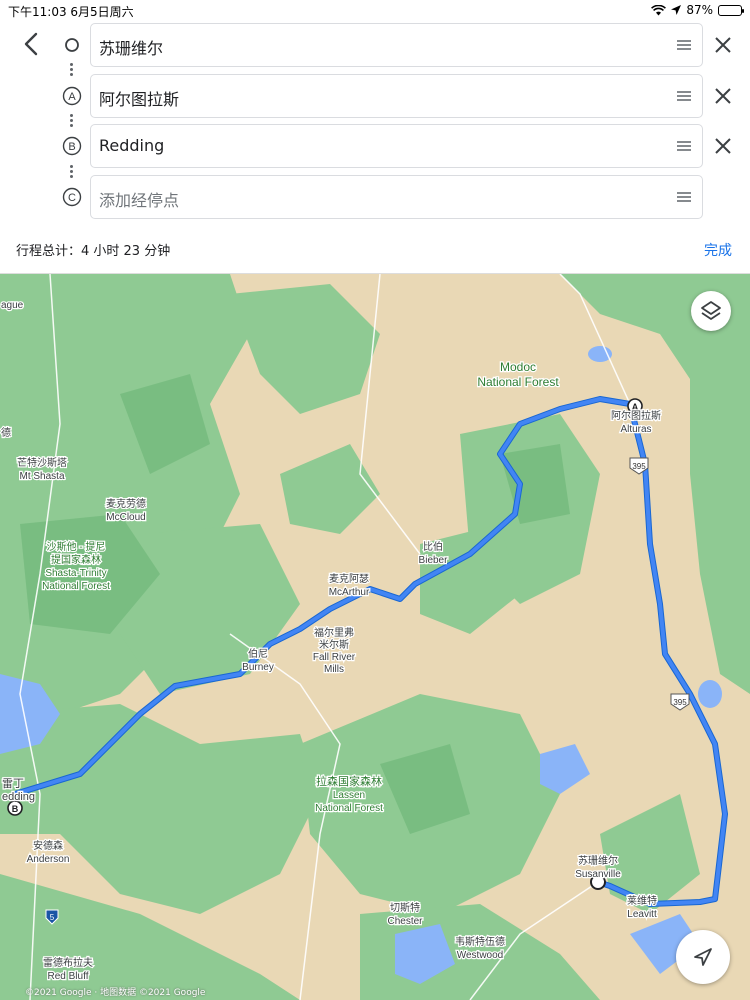  What do you see at coordinates (139, 200) in the screenshot?
I see `add-stop-placeholder: 添加经停点` at bounding box center [139, 200].